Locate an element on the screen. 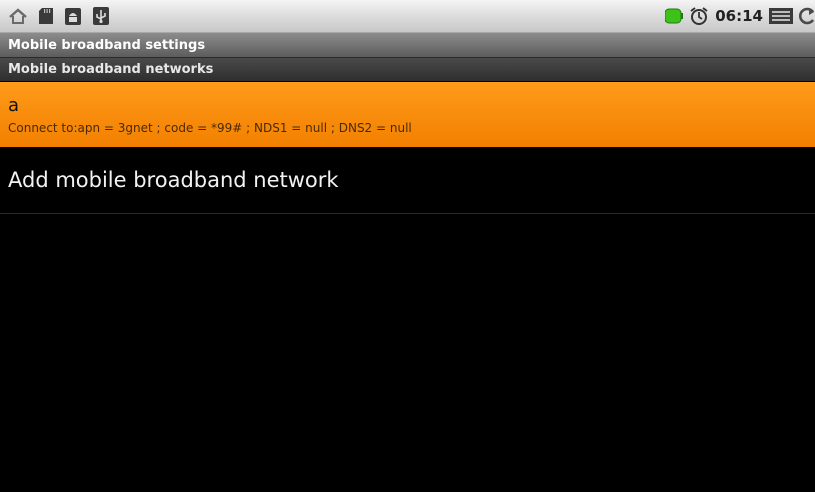 The image size is (815, 492). clock-time: 06:14 is located at coordinates (739, 16).